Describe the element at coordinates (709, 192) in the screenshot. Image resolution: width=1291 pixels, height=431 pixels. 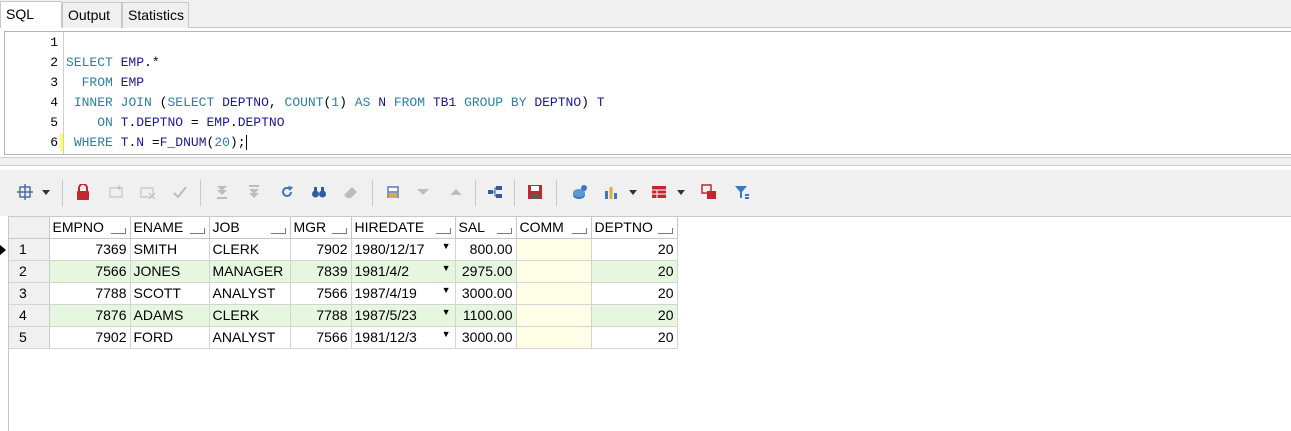
I see `compare-icon` at that location.